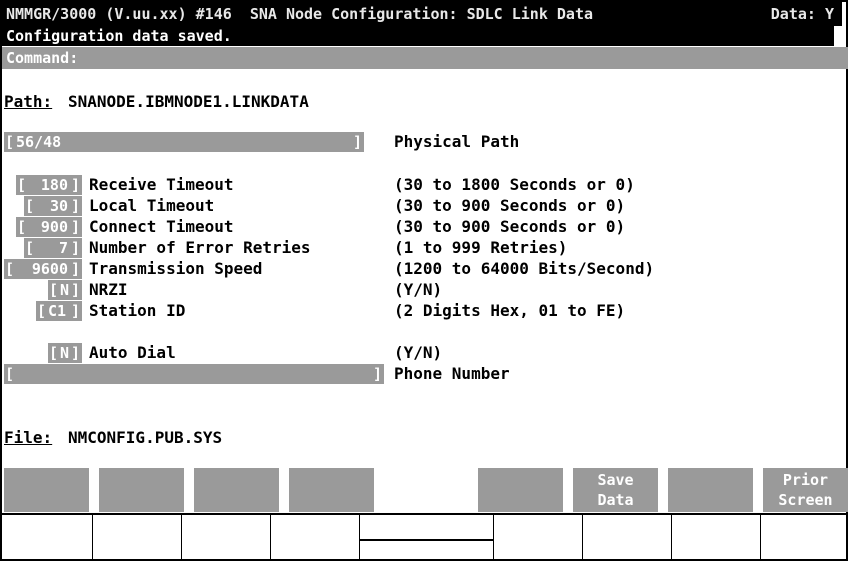 The image size is (848, 561). What do you see at coordinates (418, 36) in the screenshot?
I see `status-message: Configuration data saved.` at bounding box center [418, 36].